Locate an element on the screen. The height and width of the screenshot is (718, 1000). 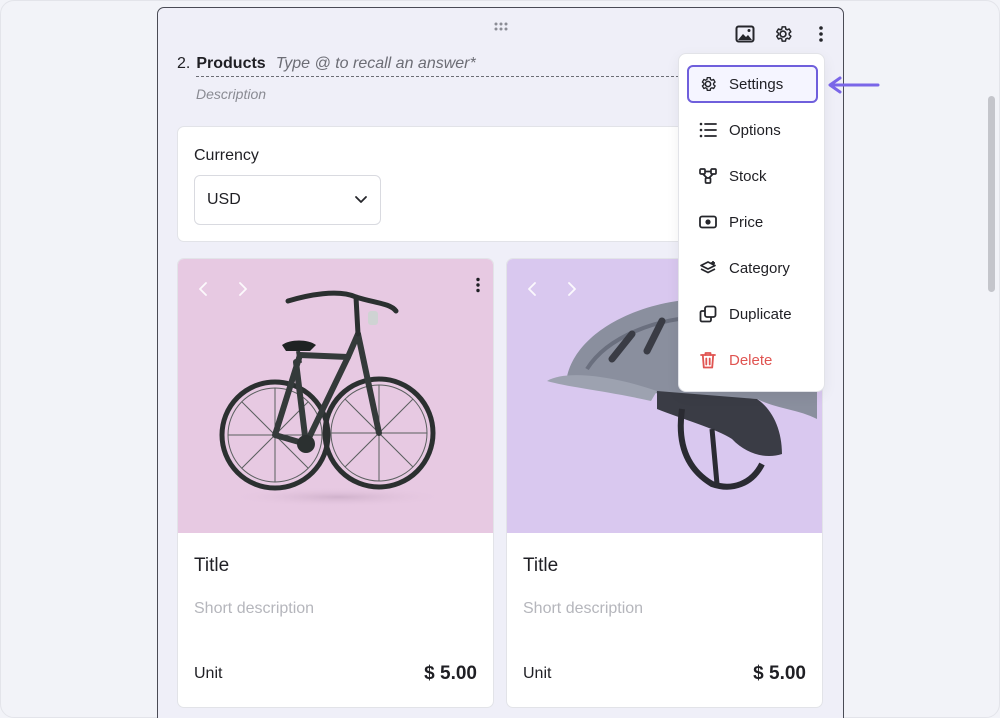
question-title: Products is located at coordinates (230, 64).